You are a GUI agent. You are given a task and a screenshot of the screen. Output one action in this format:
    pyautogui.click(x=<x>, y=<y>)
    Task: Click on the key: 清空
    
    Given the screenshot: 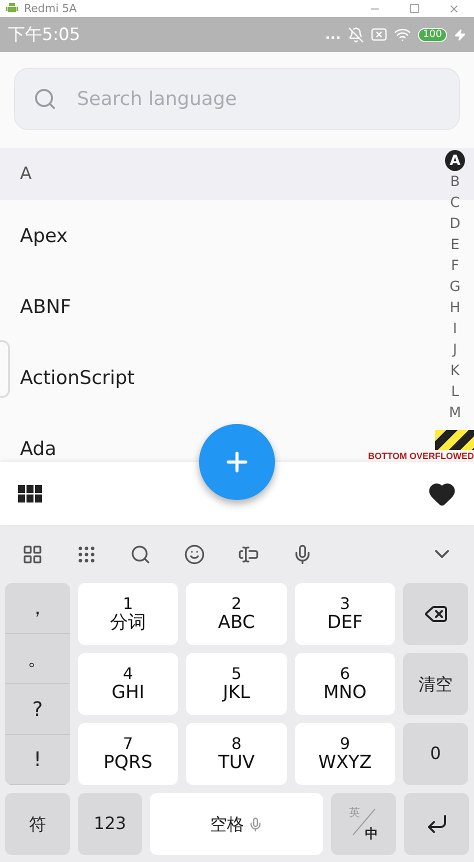 What is the action you would take?
    pyautogui.click(x=435, y=684)
    